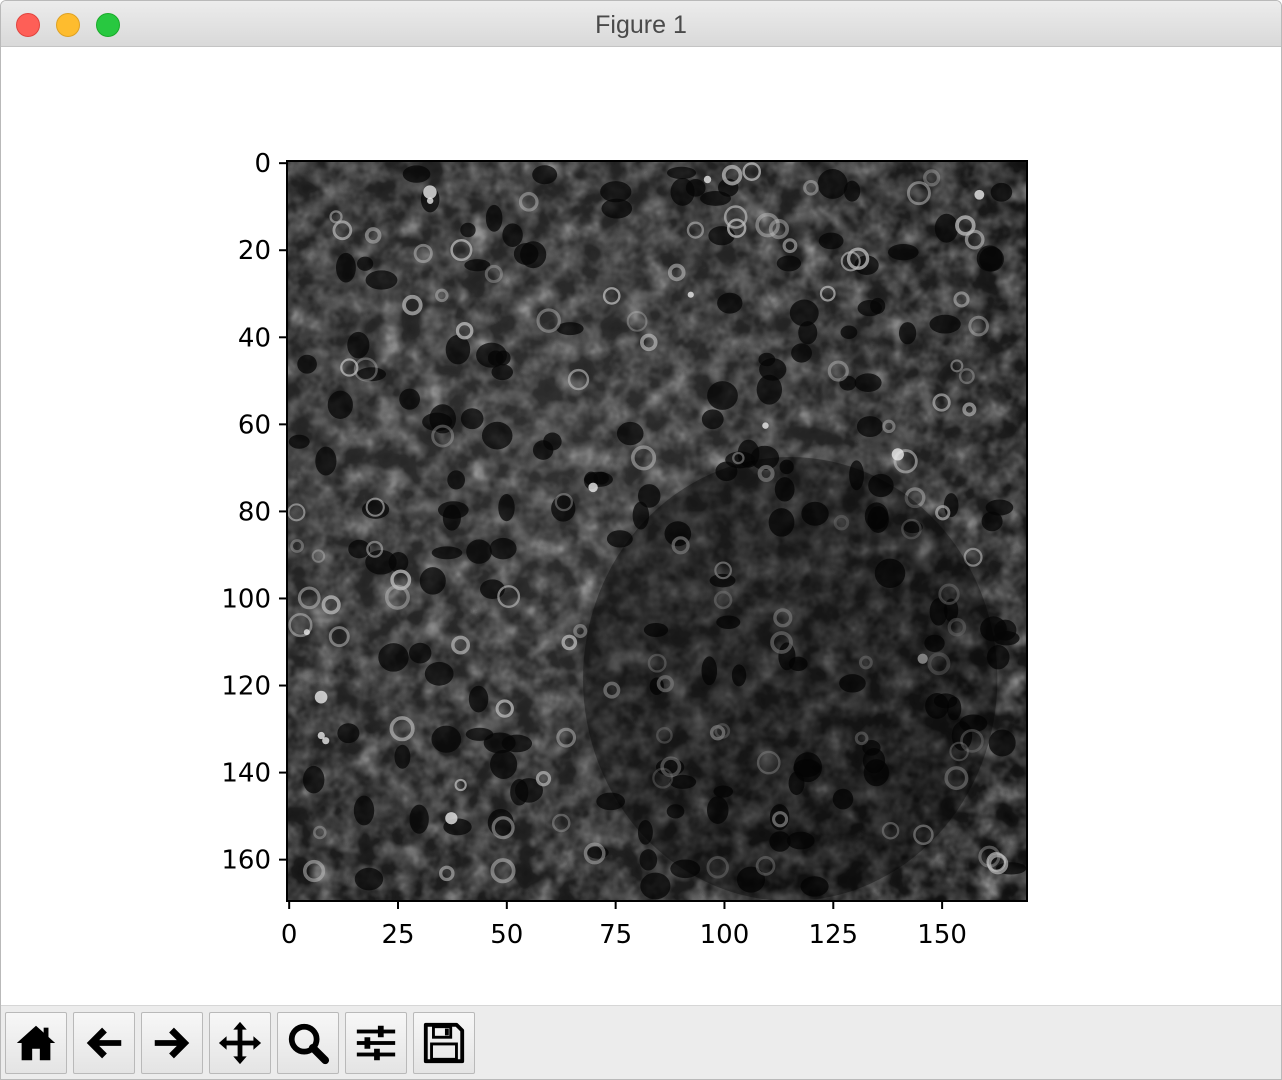 The width and height of the screenshot is (1282, 1080). I want to click on forward-button, so click(172, 1043).